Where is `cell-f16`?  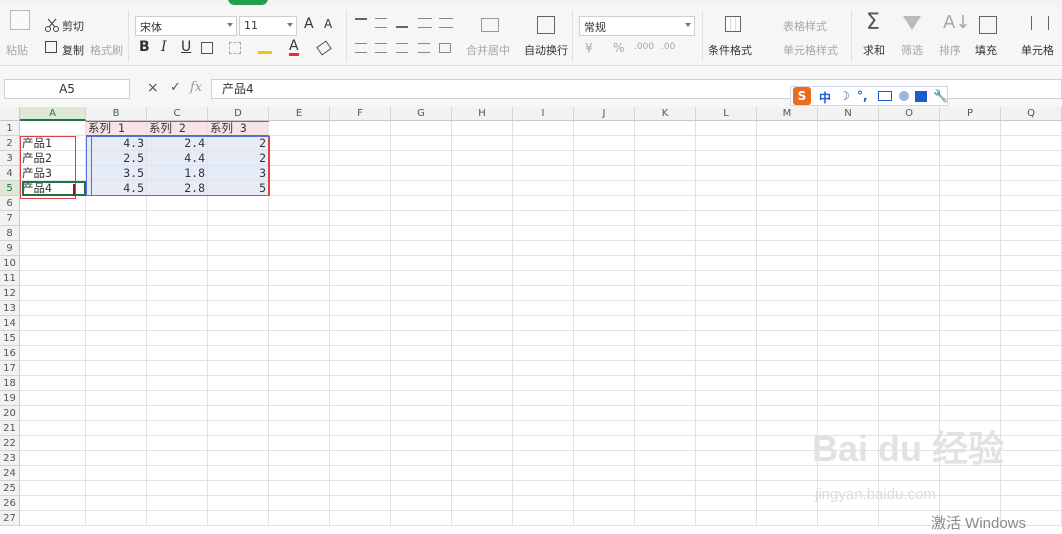 cell-f16 is located at coordinates (360, 353).